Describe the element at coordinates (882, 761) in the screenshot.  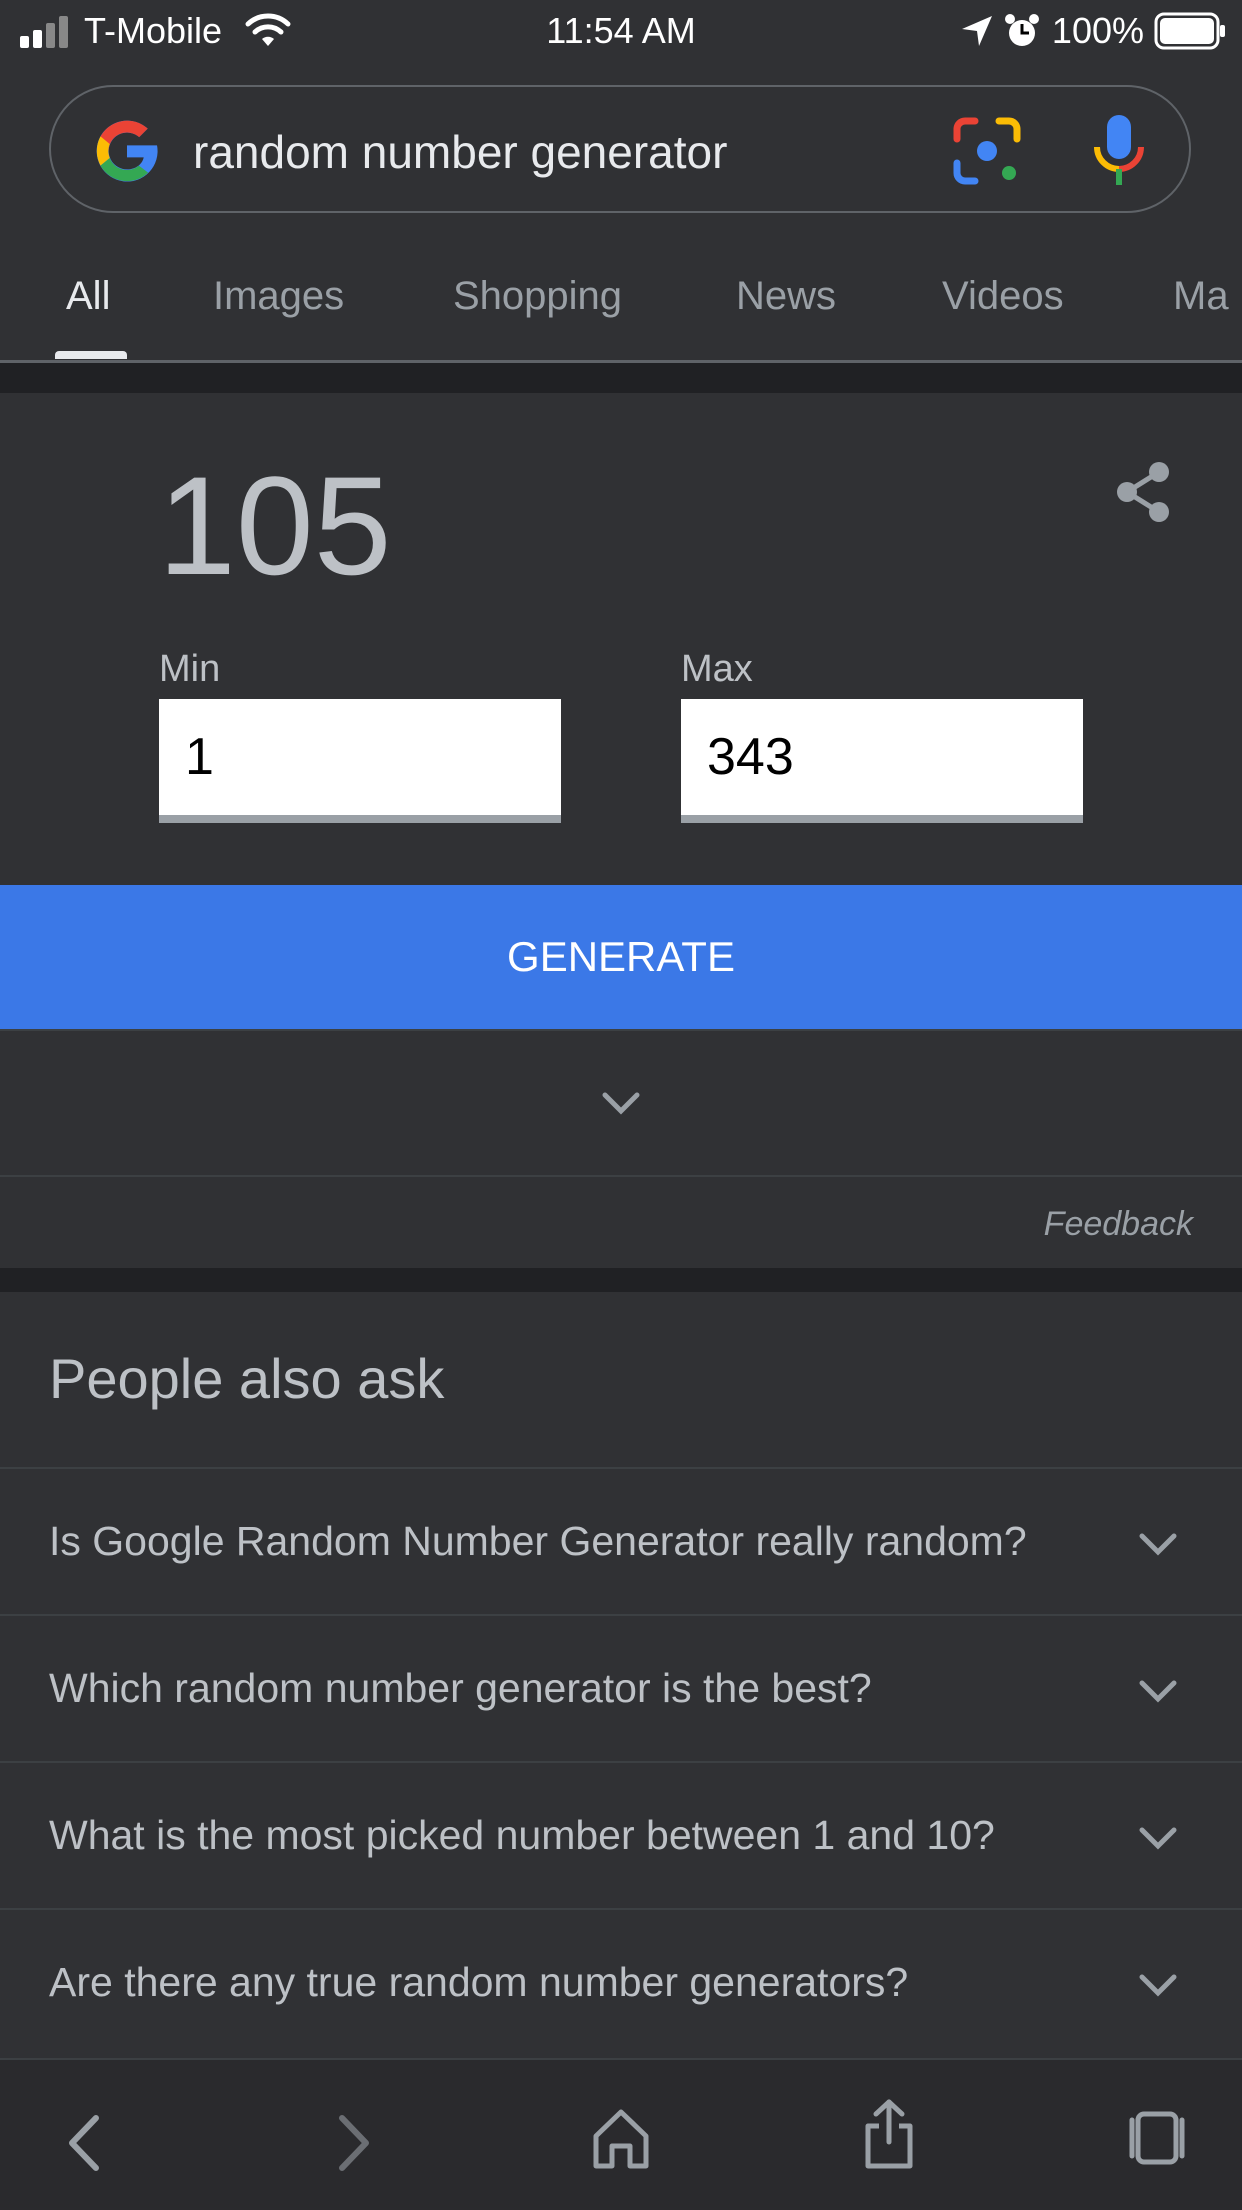
I see `max-field: 343` at that location.